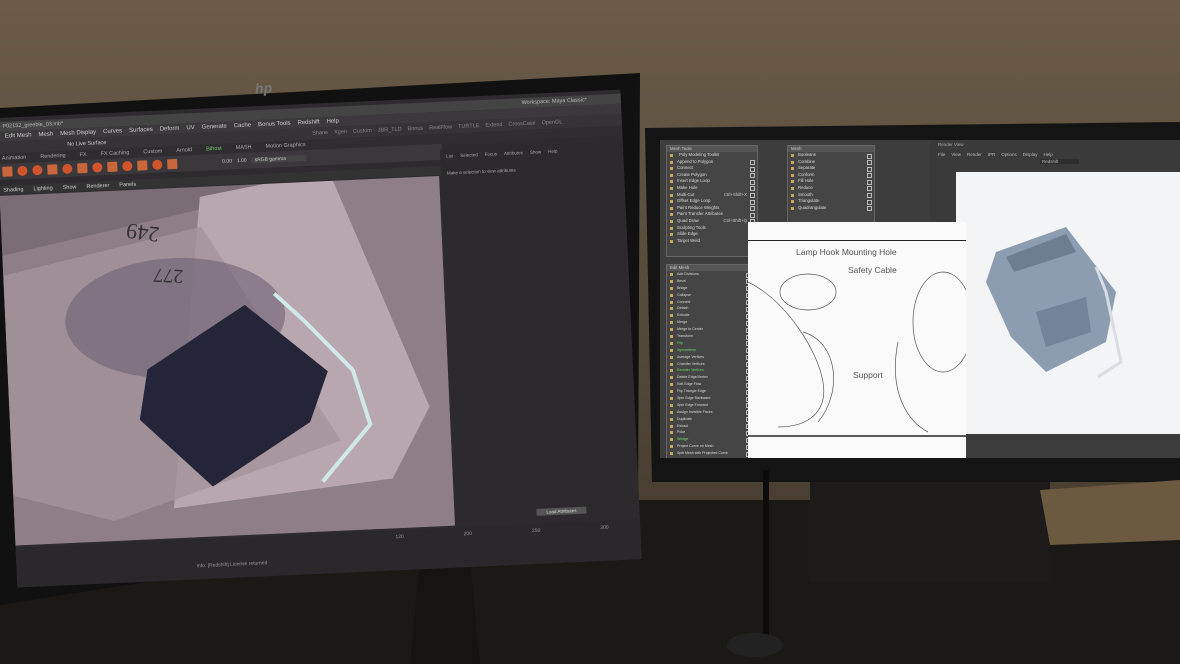 Image resolution: width=1180 pixels, height=664 pixels. I want to click on menu-mesh-display: Mesh Display, so click(78, 133).